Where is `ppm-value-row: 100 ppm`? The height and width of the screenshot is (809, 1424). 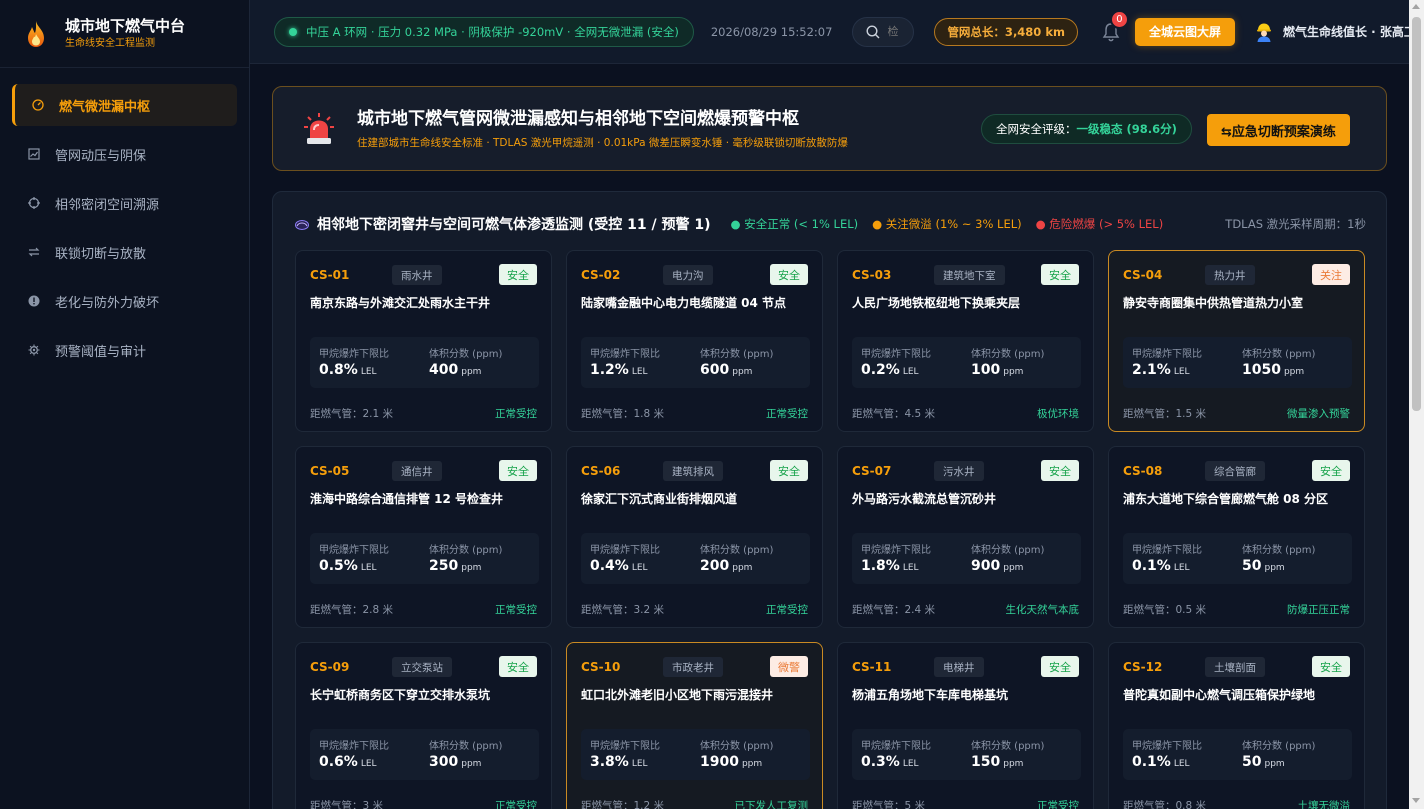
ppm-value-row: 100 ppm is located at coordinates (1007, 370).